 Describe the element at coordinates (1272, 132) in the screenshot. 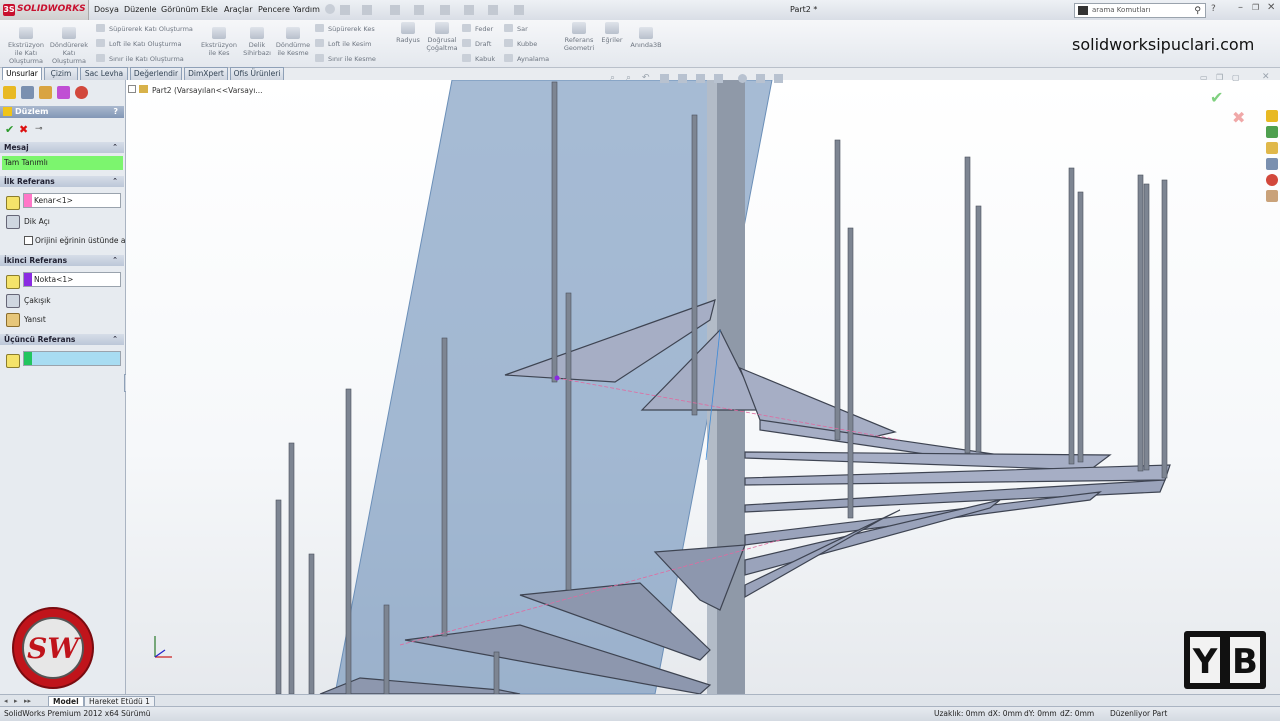

I see `design-library-icon` at that location.